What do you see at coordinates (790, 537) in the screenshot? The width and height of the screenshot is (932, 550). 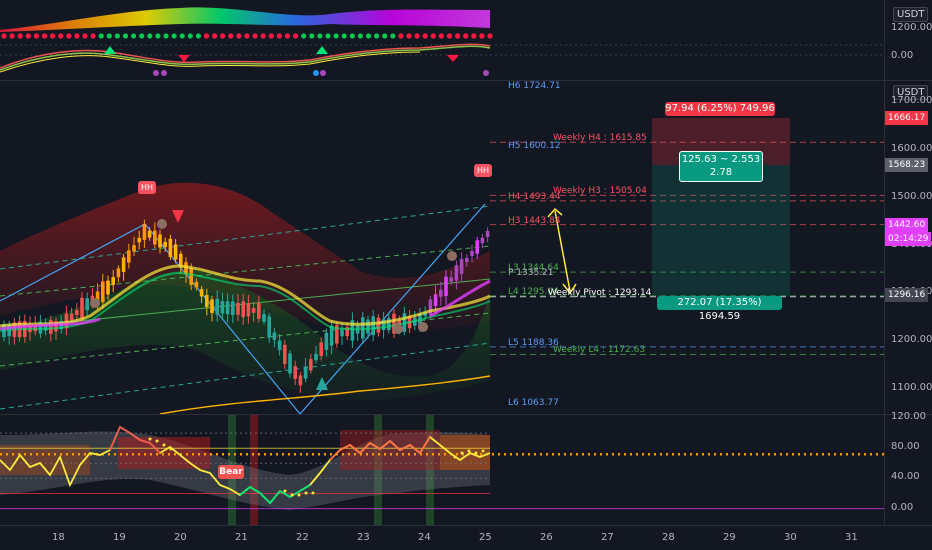 I see `time-tick: 30` at bounding box center [790, 537].